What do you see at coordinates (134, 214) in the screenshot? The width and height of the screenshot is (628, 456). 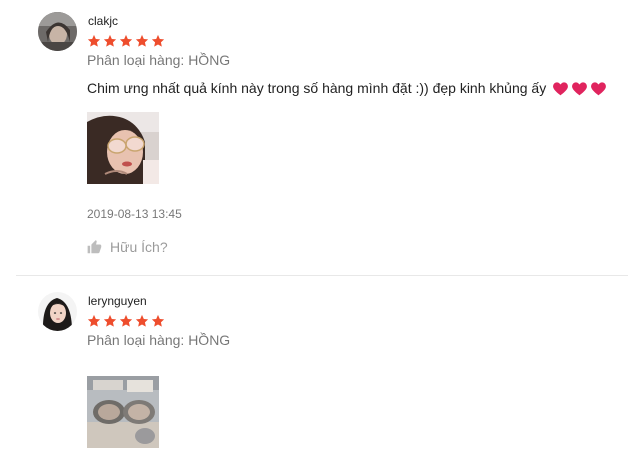 I see `review-timestamp: 2019-08-13 13:45` at bounding box center [134, 214].